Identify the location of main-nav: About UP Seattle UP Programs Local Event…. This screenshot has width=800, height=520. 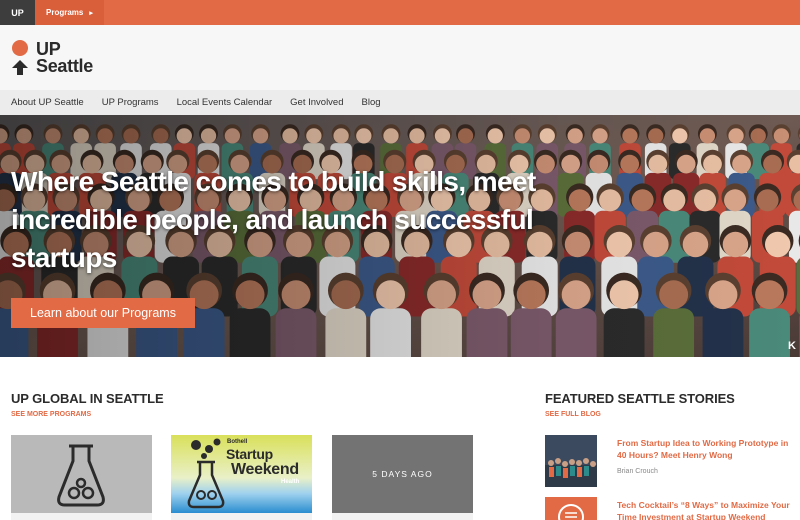
(400, 102).